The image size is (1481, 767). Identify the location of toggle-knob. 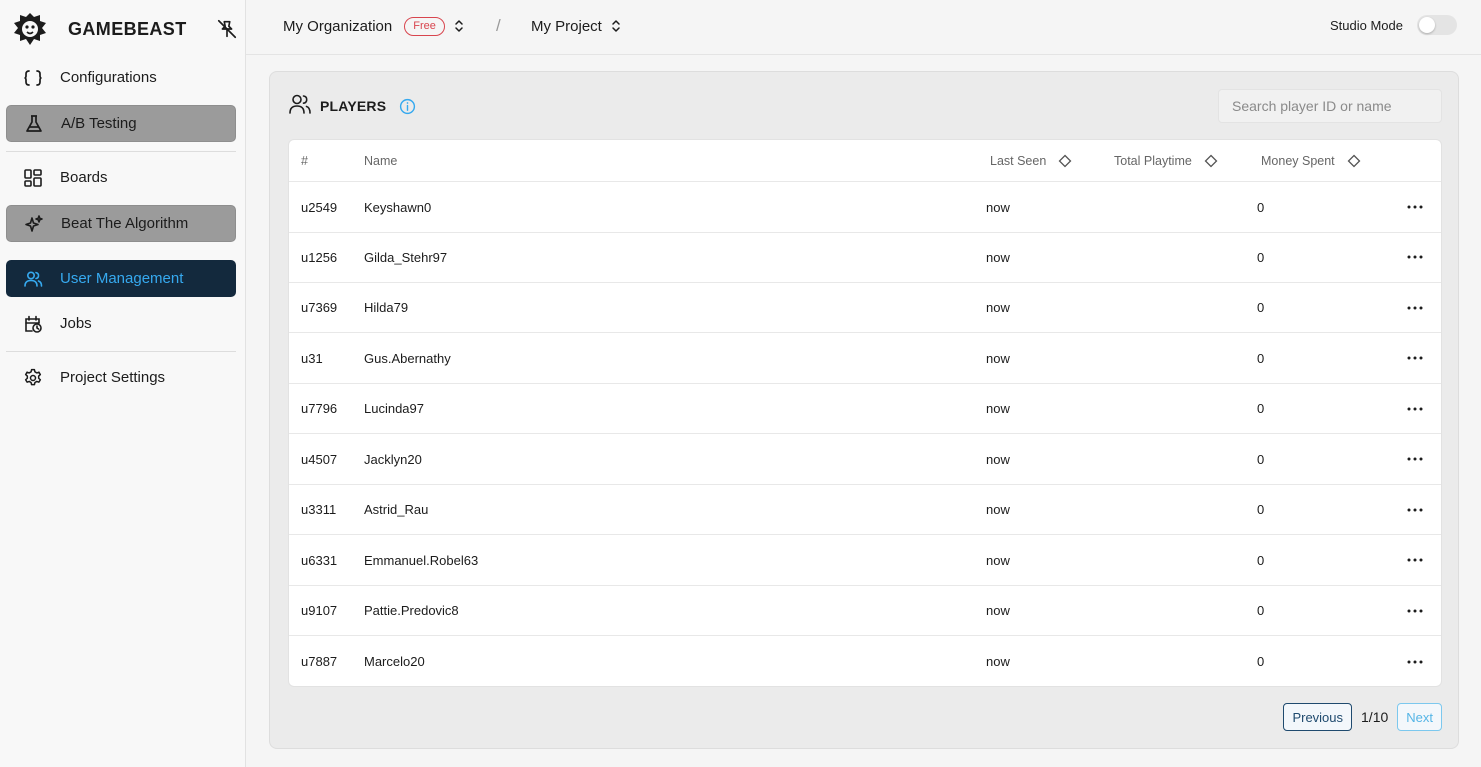
(1427, 25).